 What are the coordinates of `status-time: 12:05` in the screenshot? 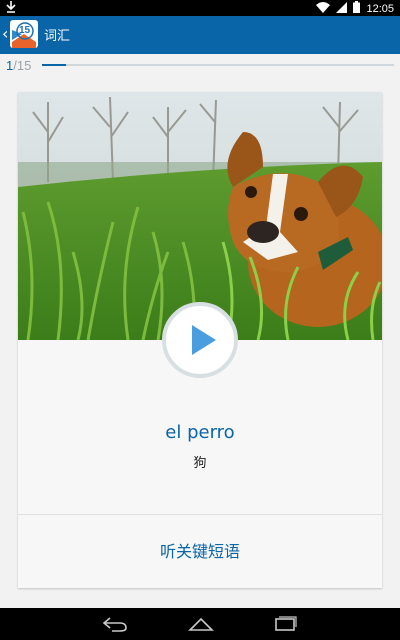 It's located at (380, 8).